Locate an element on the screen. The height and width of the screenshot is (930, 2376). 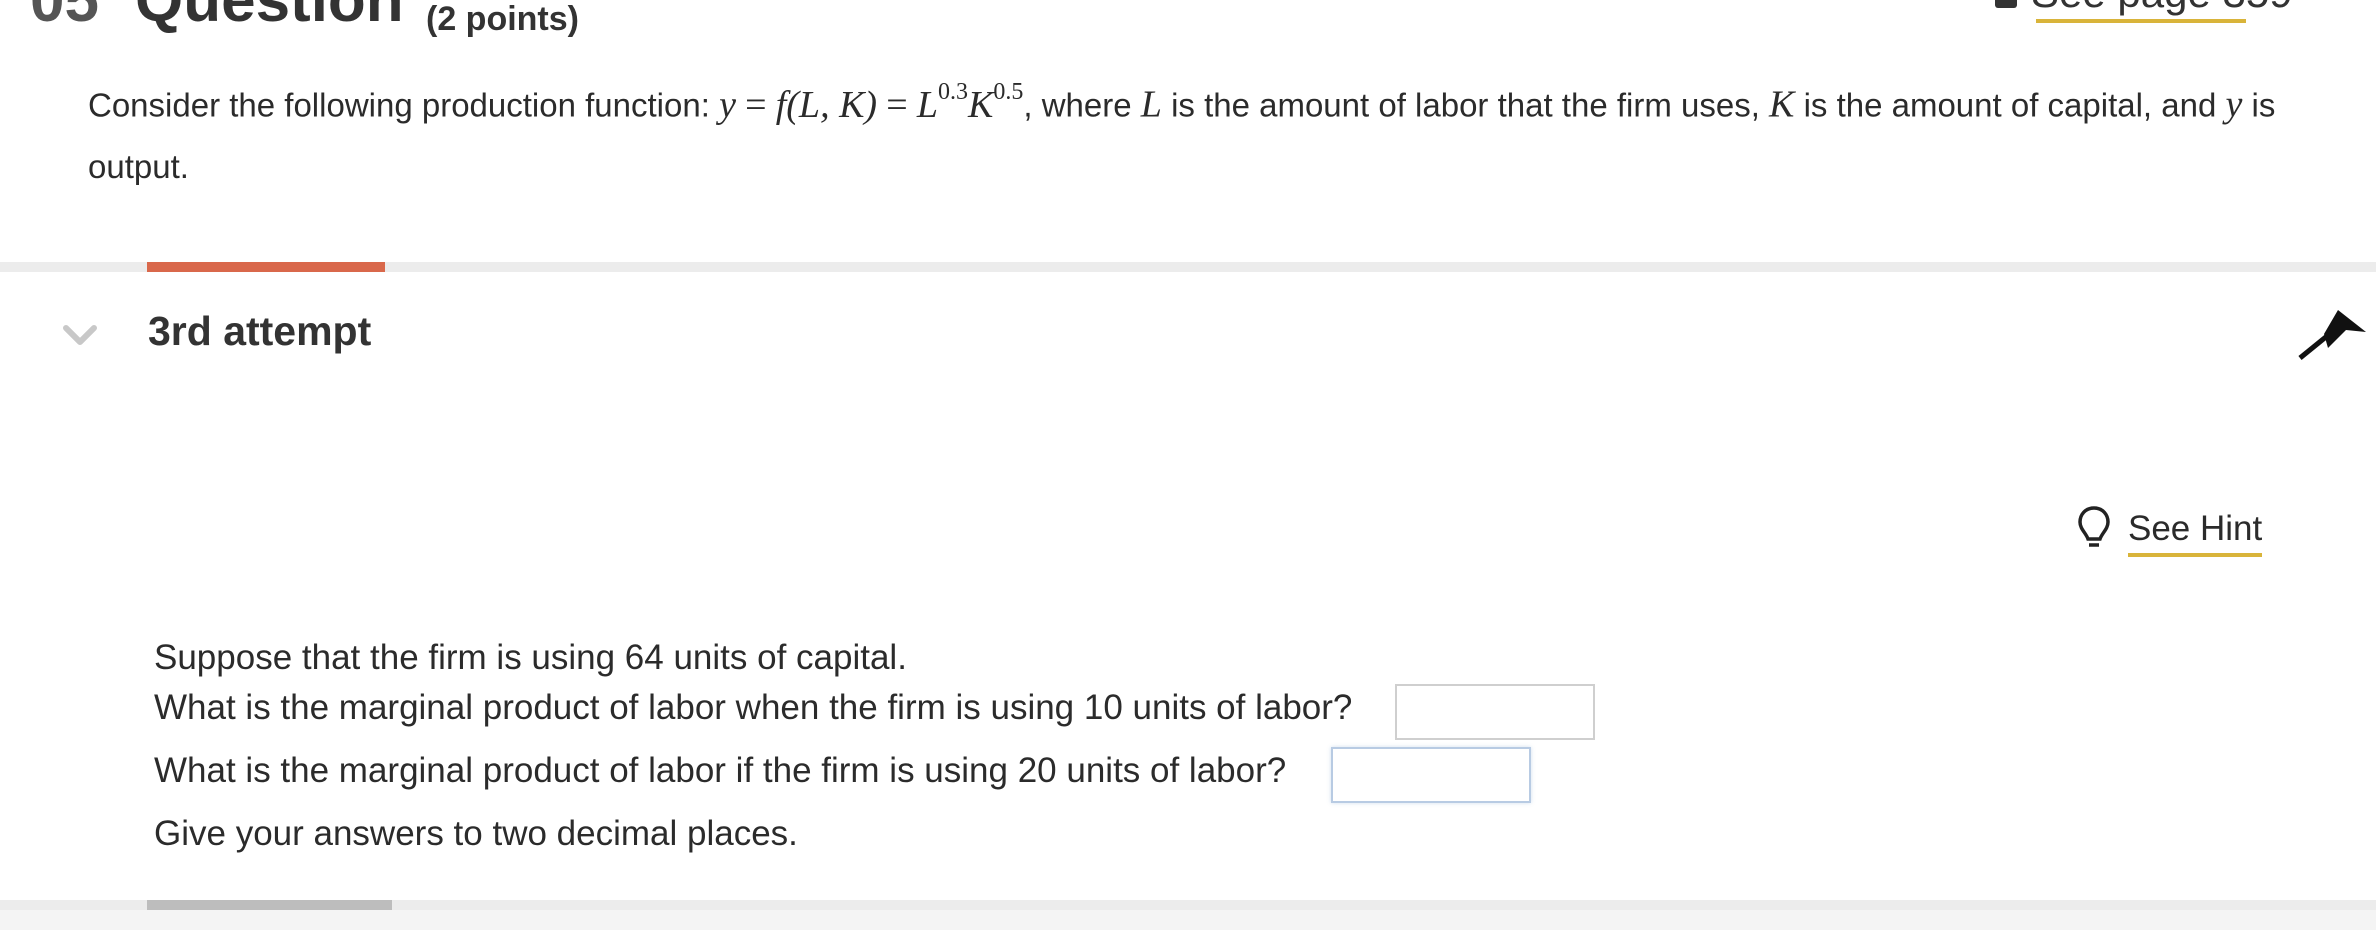
answer-2-input is located at coordinates (1431, 775).